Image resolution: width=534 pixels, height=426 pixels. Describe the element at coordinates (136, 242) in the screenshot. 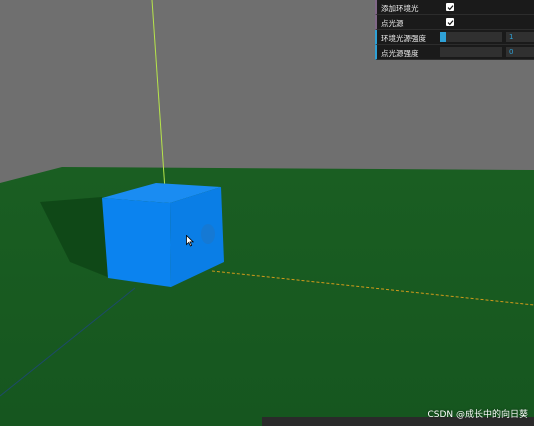

I see `cube-front-face` at that location.